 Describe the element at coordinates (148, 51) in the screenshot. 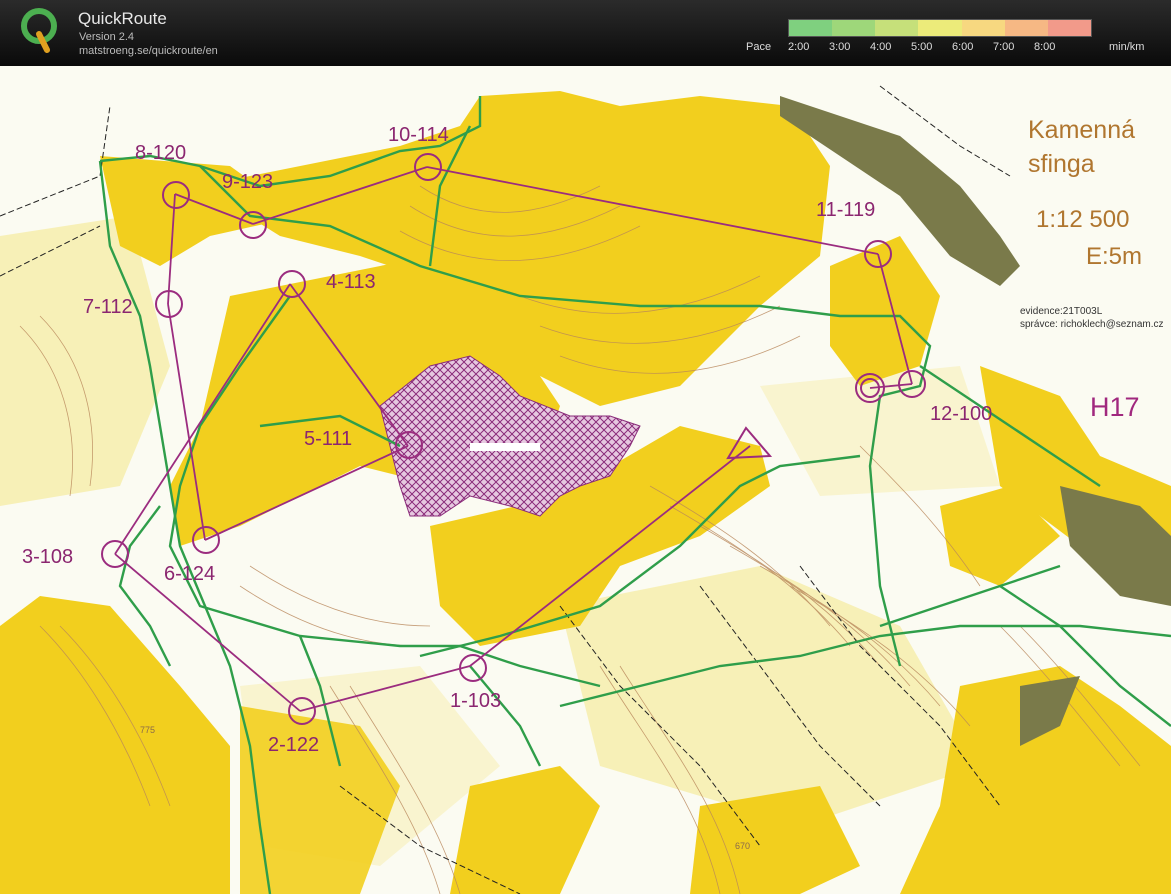

I see `app-url: matstroeng.se/quickroute/en` at that location.